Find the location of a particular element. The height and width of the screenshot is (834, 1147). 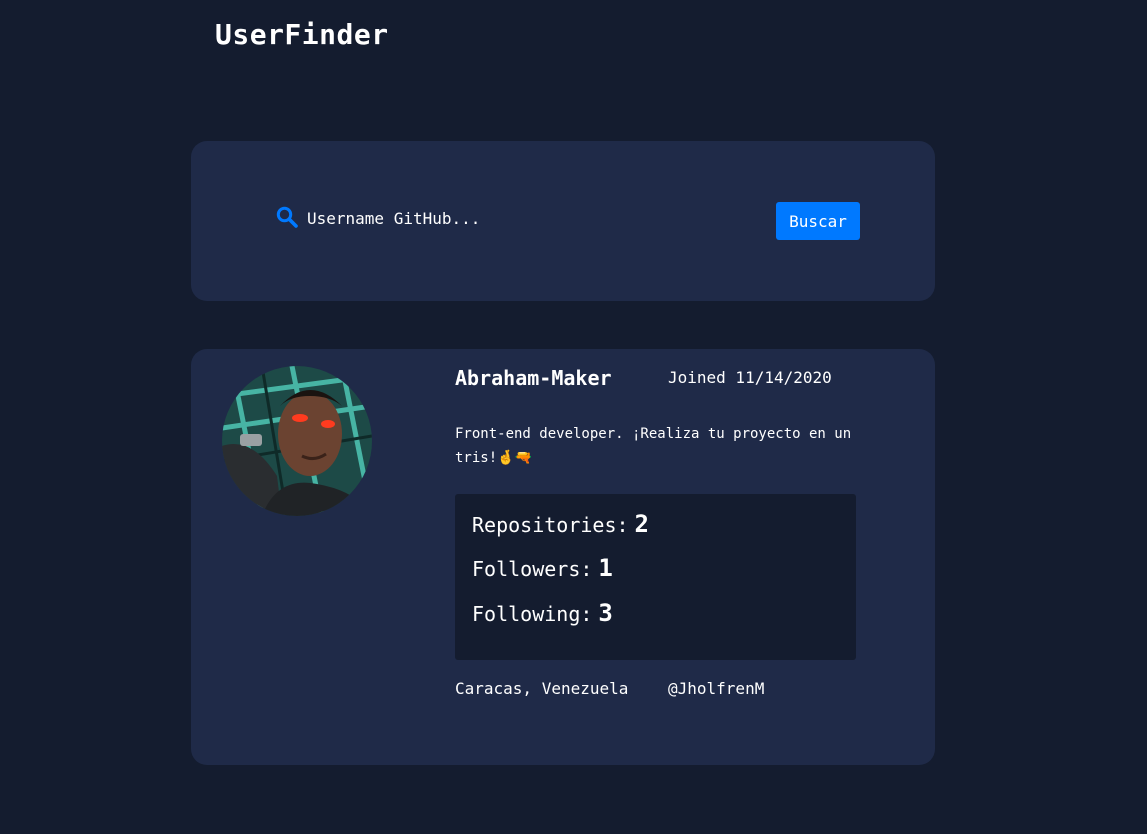

stat-repositories: Repositories: 2 is located at coordinates (560, 524).